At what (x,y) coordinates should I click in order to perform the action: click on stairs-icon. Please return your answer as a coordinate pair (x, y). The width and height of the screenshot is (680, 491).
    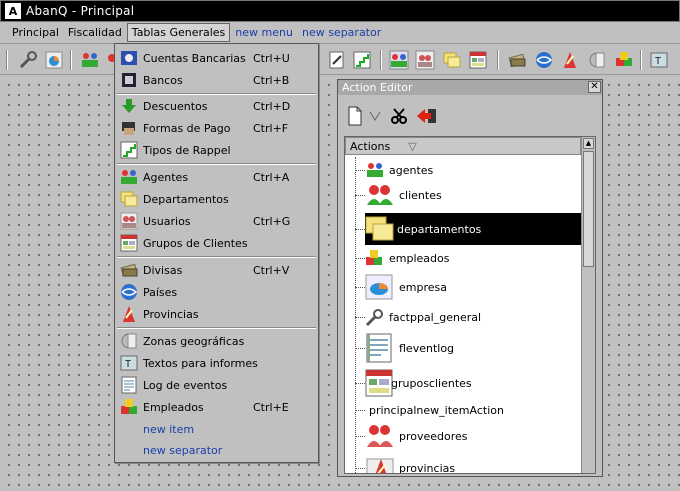
    Looking at the image, I should click on (129, 150).